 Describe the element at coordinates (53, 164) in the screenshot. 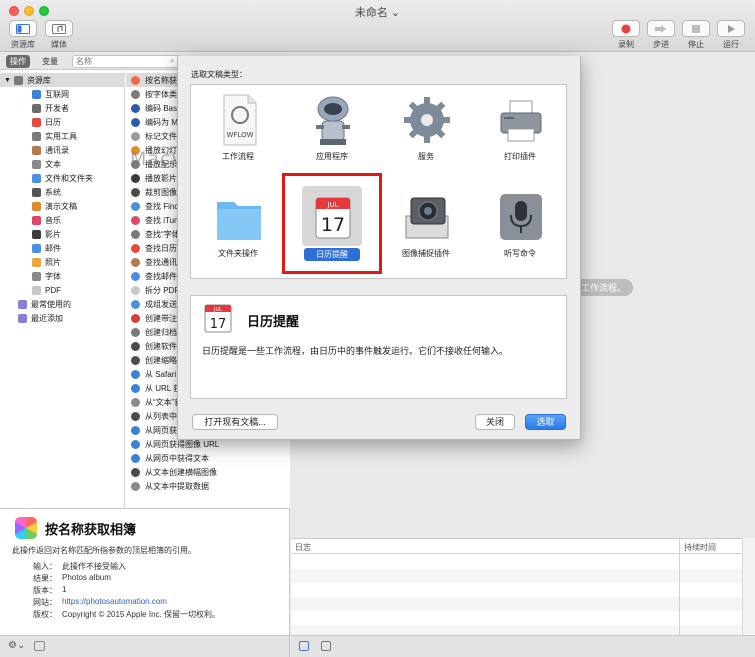

I see `category-label: 文本` at that location.